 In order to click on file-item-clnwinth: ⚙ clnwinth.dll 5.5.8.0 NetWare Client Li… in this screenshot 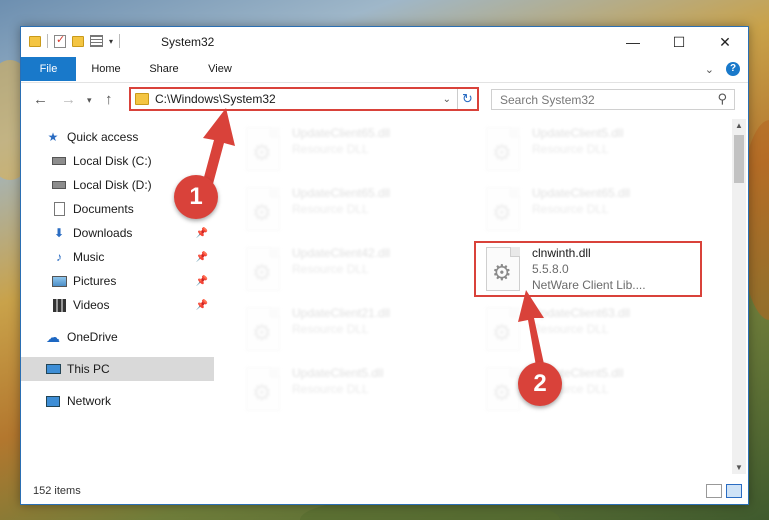, I will do `click(588, 269)`.